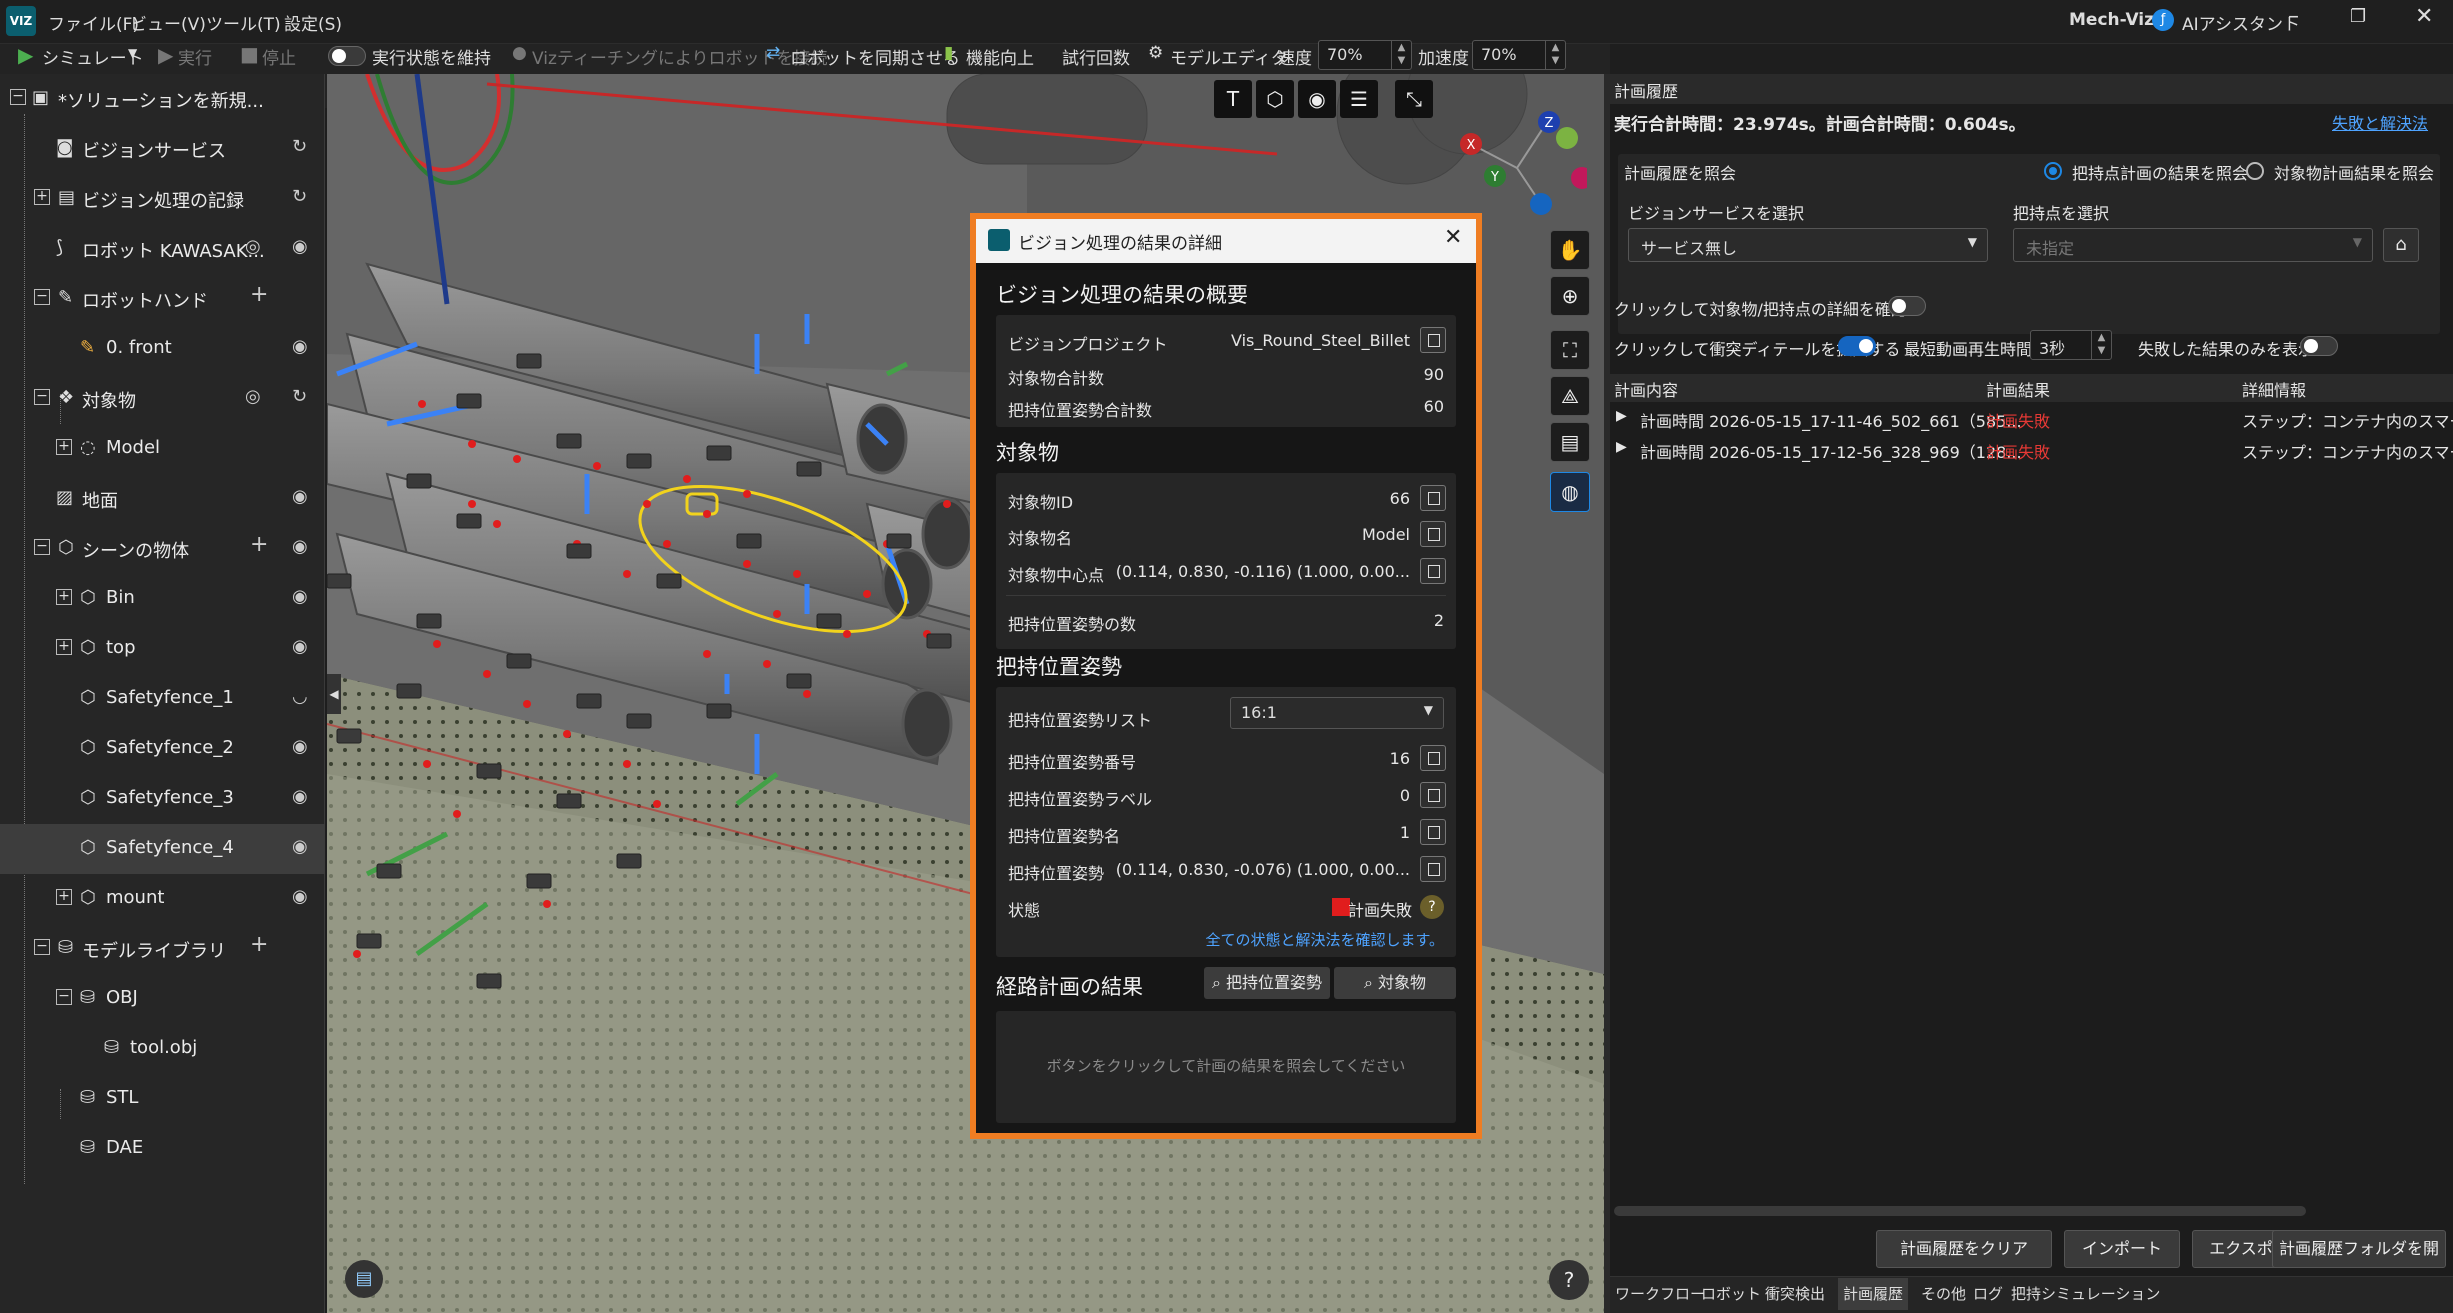 This screenshot has height=1313, width=2453. What do you see at coordinates (162, 599) in the screenshot?
I see `tree-item-bin: + ⬡ Bin ◉` at bounding box center [162, 599].